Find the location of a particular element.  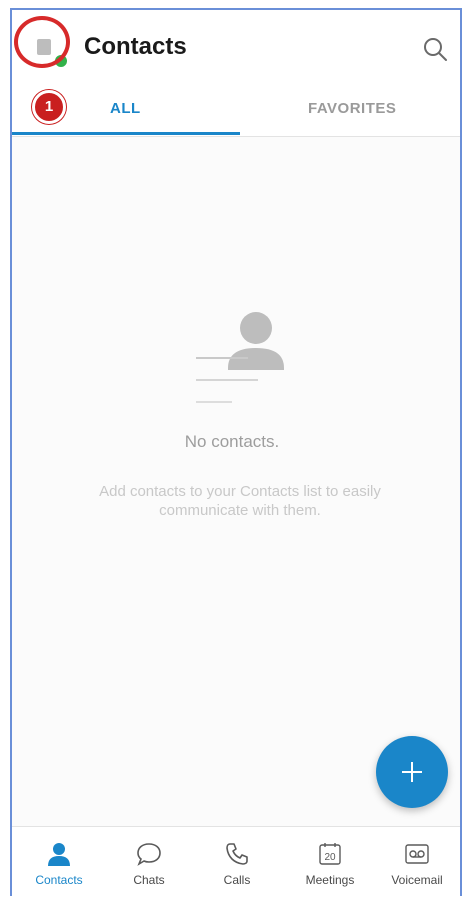

nav-calls-label: Calls is located at coordinates (237, 880).